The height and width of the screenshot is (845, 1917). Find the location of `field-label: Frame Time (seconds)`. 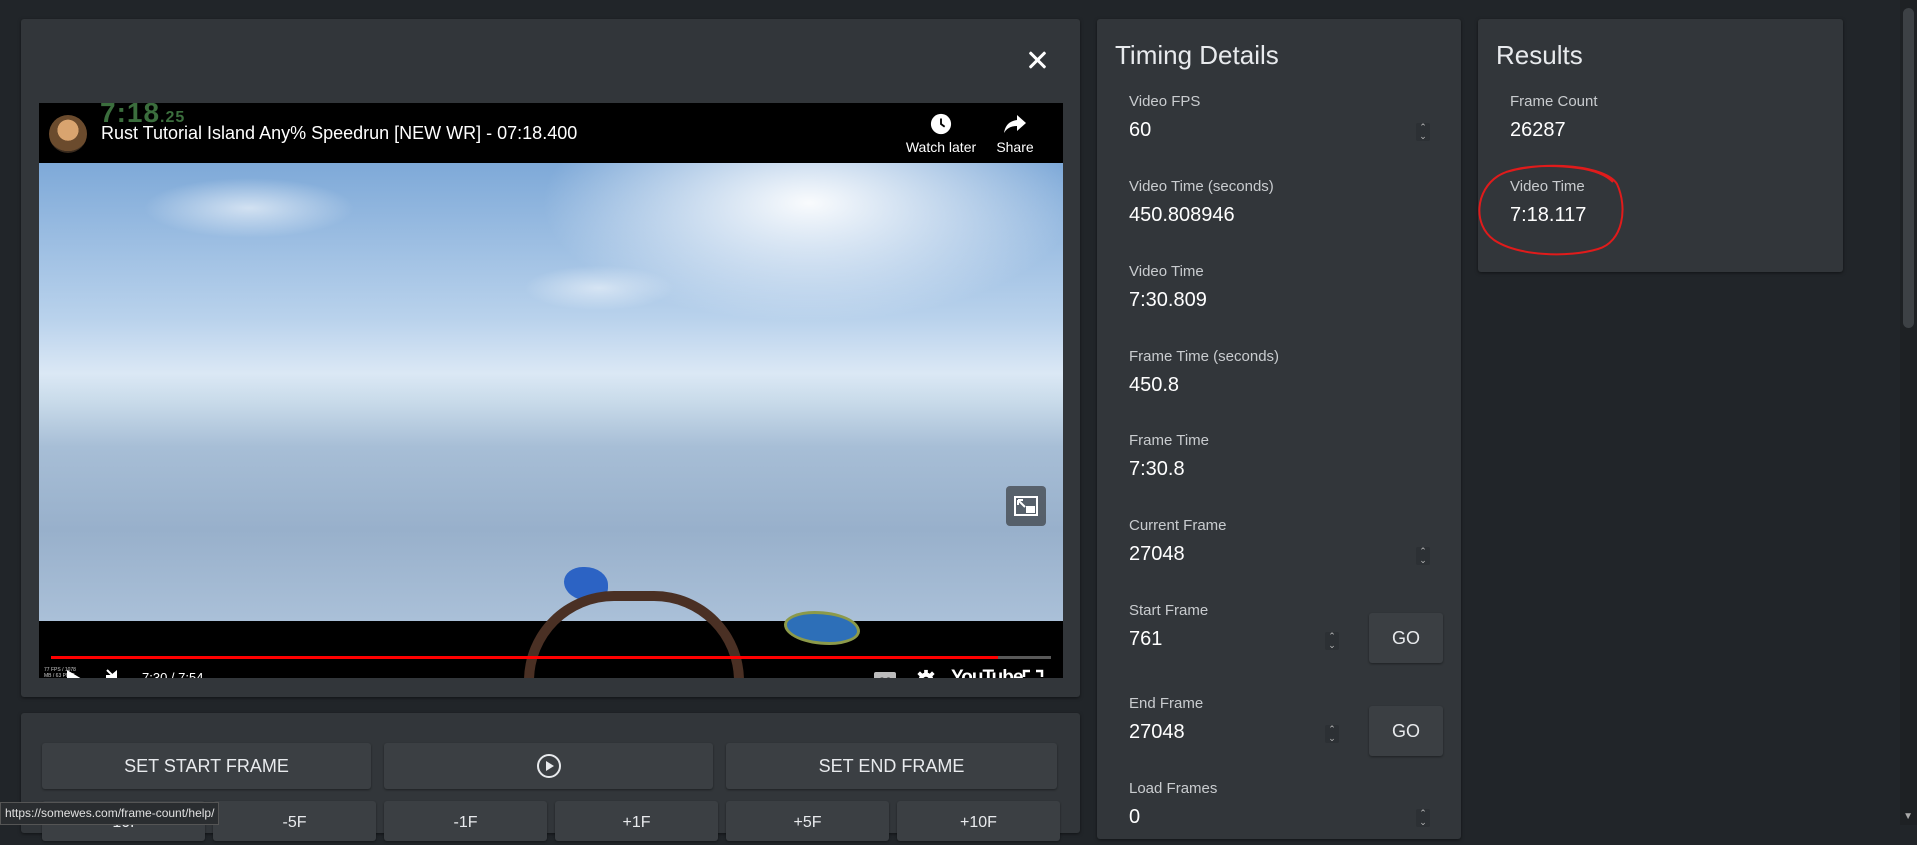

field-label: Frame Time (seconds) is located at coordinates (1204, 356).